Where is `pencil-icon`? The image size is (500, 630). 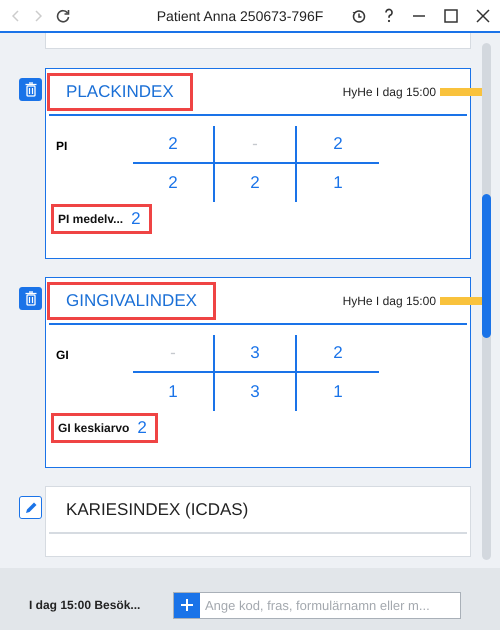
pencil-icon is located at coordinates (31, 507).